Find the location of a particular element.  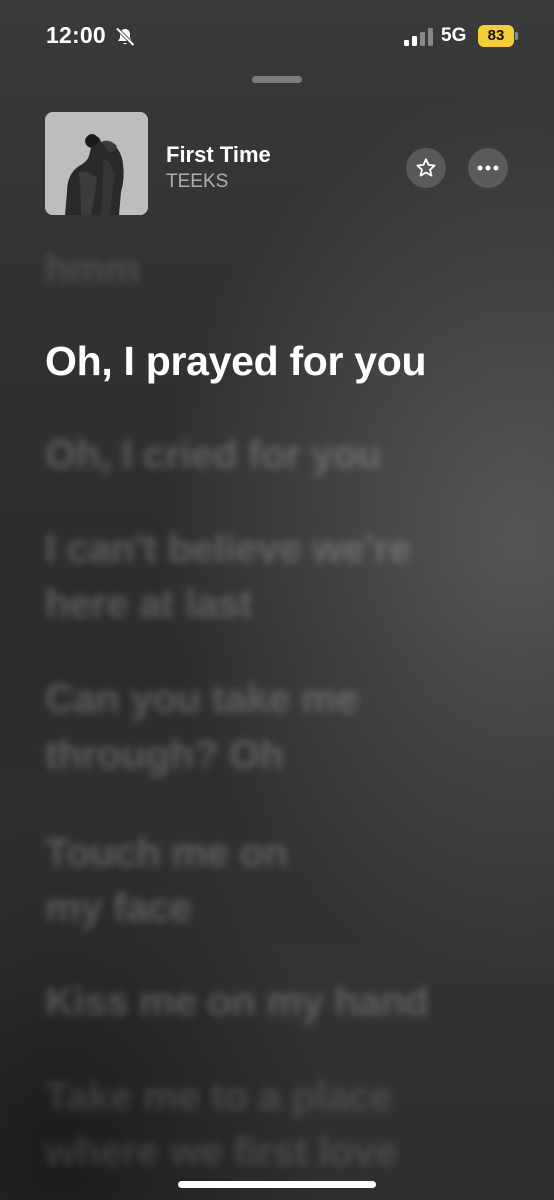

album-artwork-image is located at coordinates (96, 163).